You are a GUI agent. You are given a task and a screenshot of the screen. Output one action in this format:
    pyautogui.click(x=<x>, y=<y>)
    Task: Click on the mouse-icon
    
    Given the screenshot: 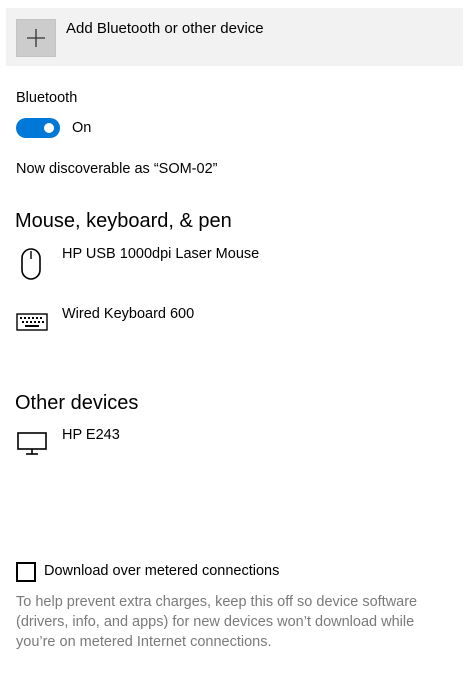 What is the action you would take?
    pyautogui.click(x=31, y=264)
    